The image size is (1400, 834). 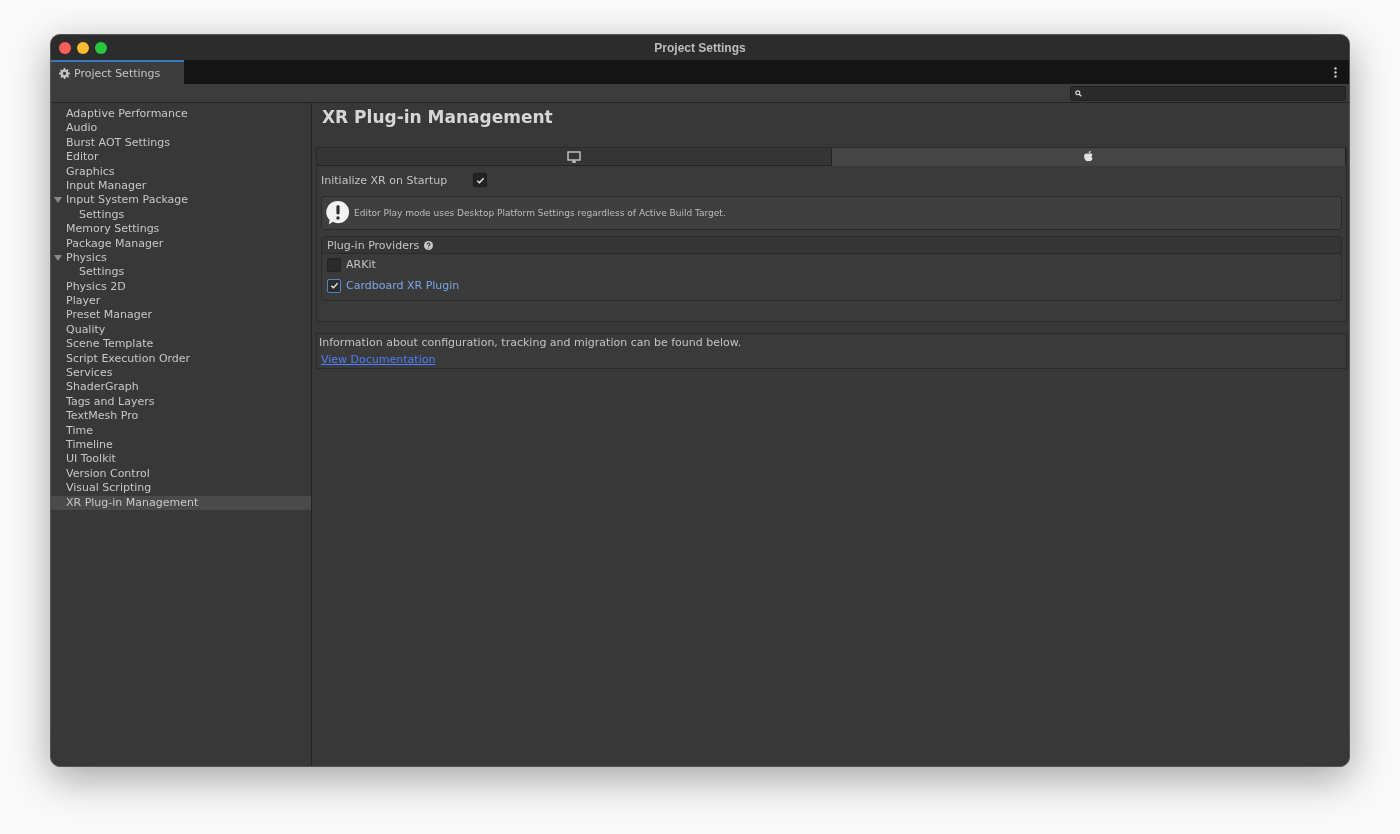 I want to click on sidebar-item: XR Plug-in Management, so click(x=181, y=502).